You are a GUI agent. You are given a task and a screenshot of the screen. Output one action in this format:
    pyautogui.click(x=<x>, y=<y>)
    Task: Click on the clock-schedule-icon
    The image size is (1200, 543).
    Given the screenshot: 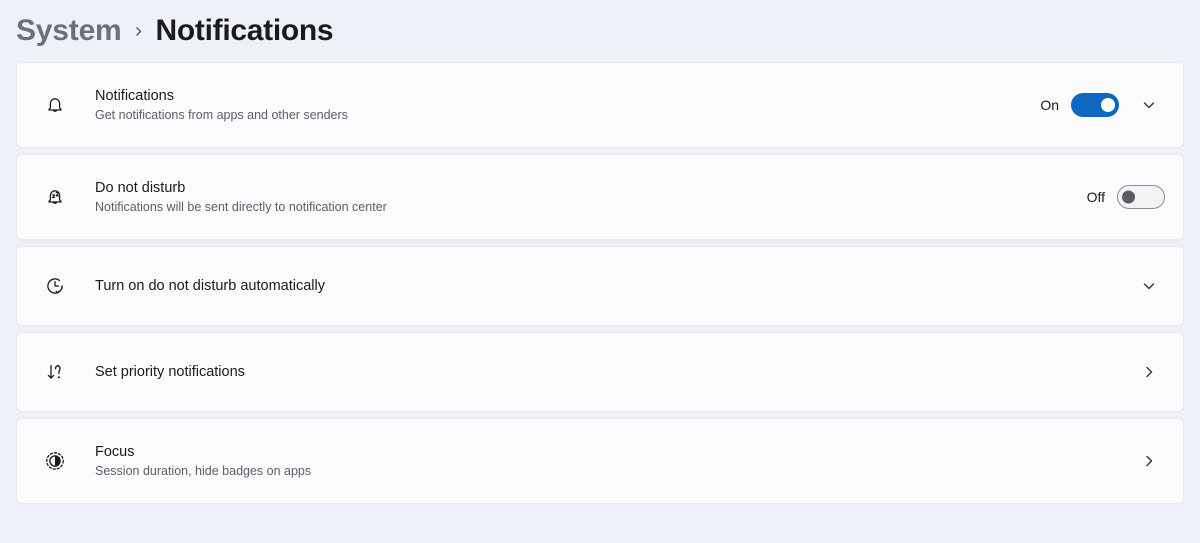 What is the action you would take?
    pyautogui.click(x=55, y=286)
    